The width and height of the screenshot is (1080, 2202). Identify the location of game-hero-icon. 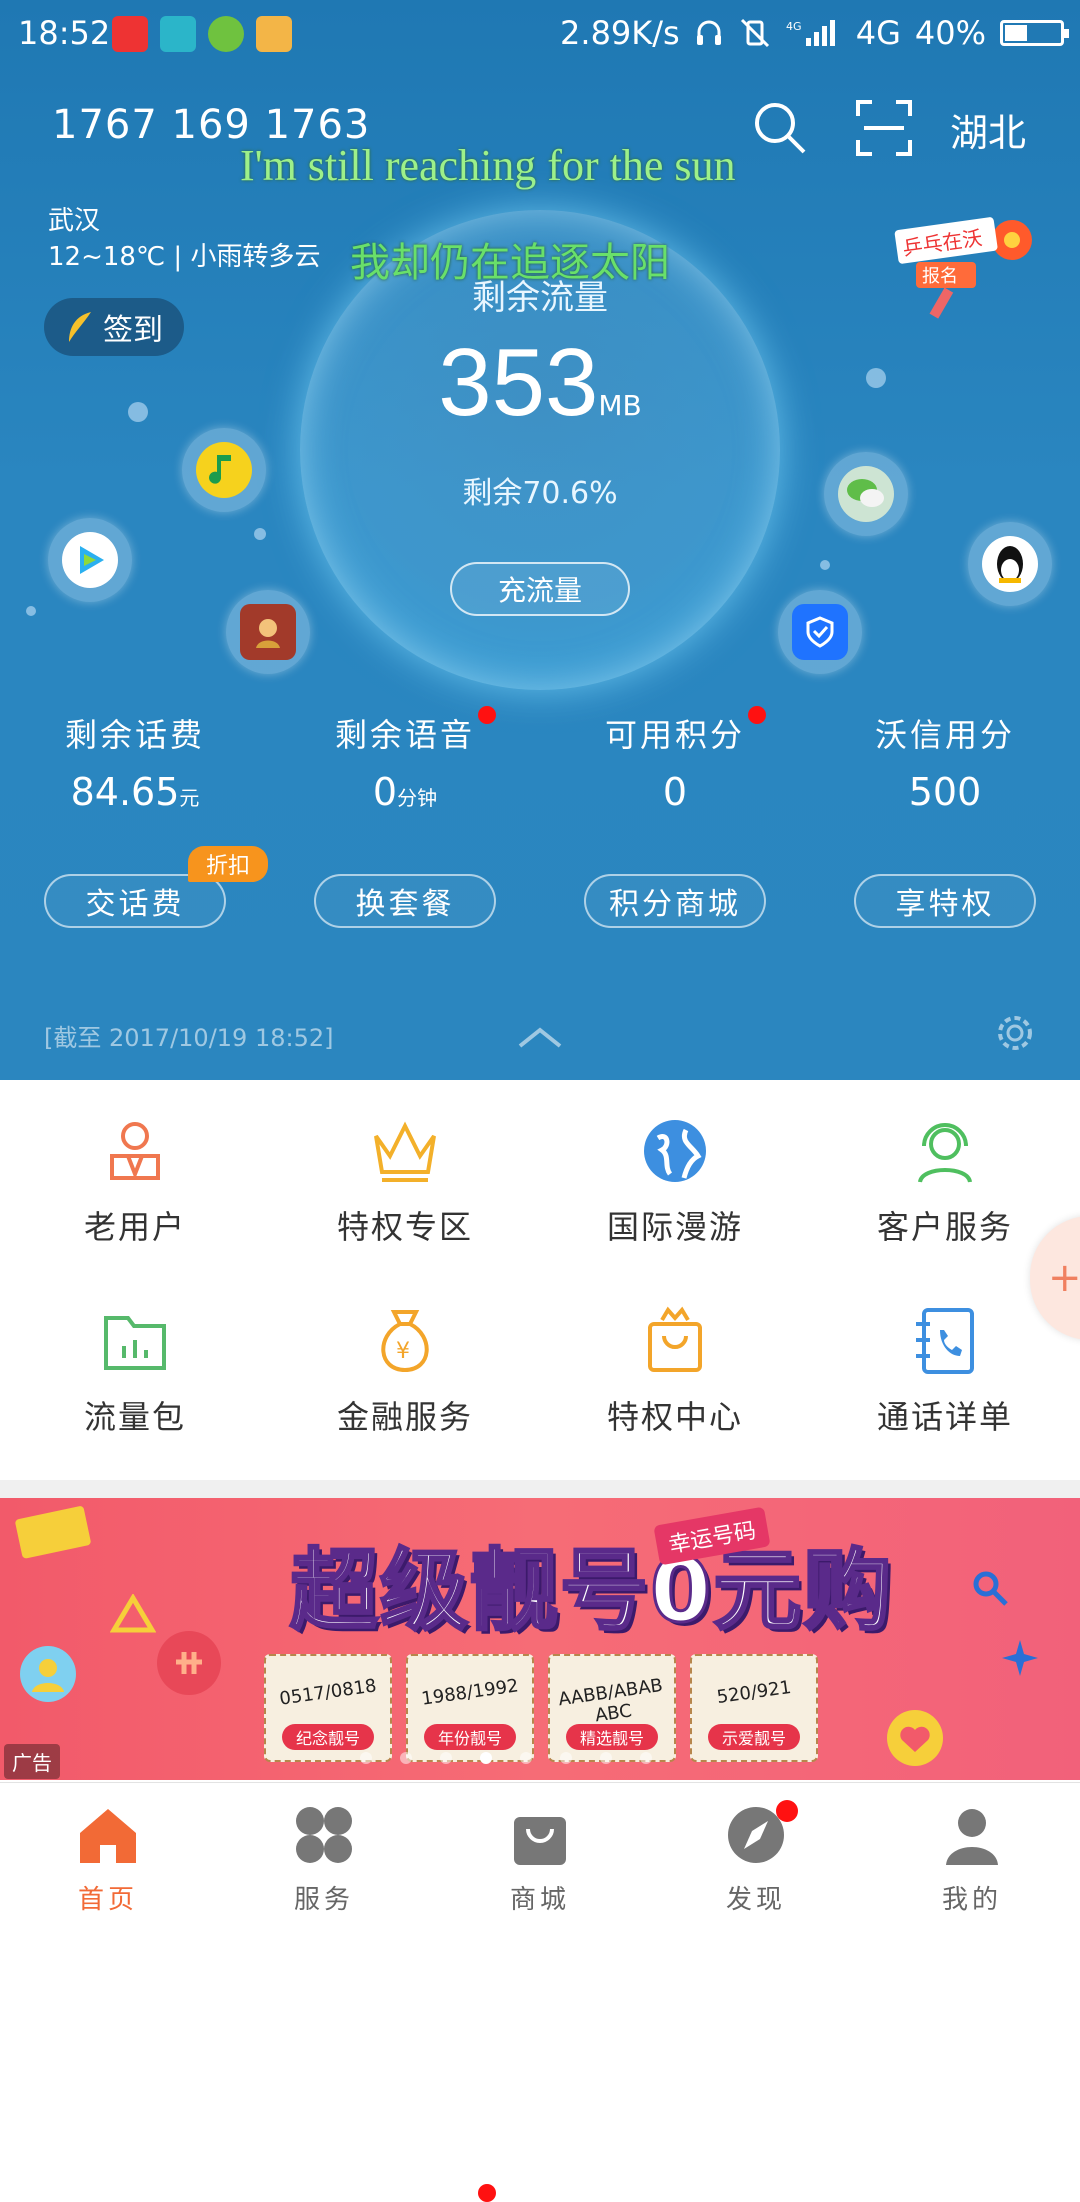
(268, 632).